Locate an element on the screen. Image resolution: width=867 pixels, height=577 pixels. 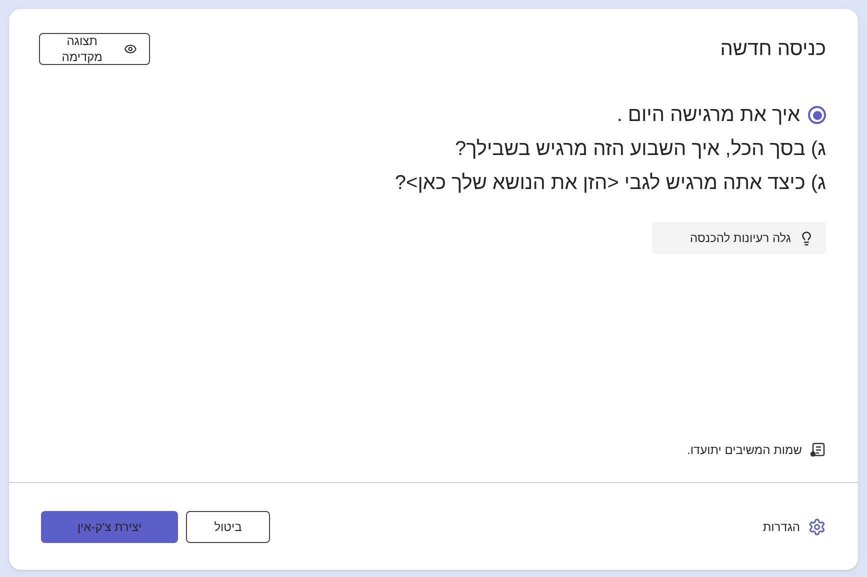
lightbulb-icon is located at coordinates (806, 238).